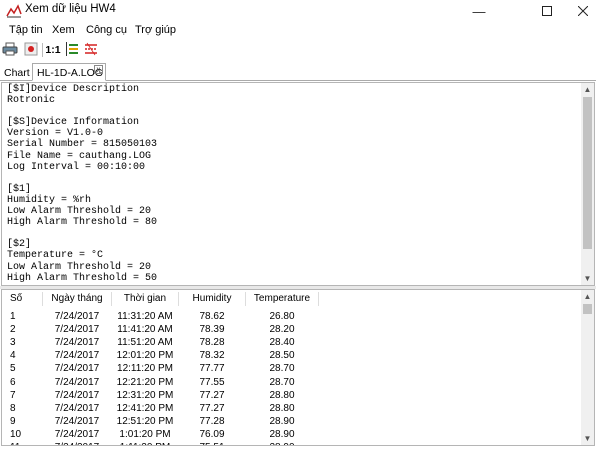 This screenshot has height=450, width=596. I want to click on cell-index: 8, so click(13, 408).